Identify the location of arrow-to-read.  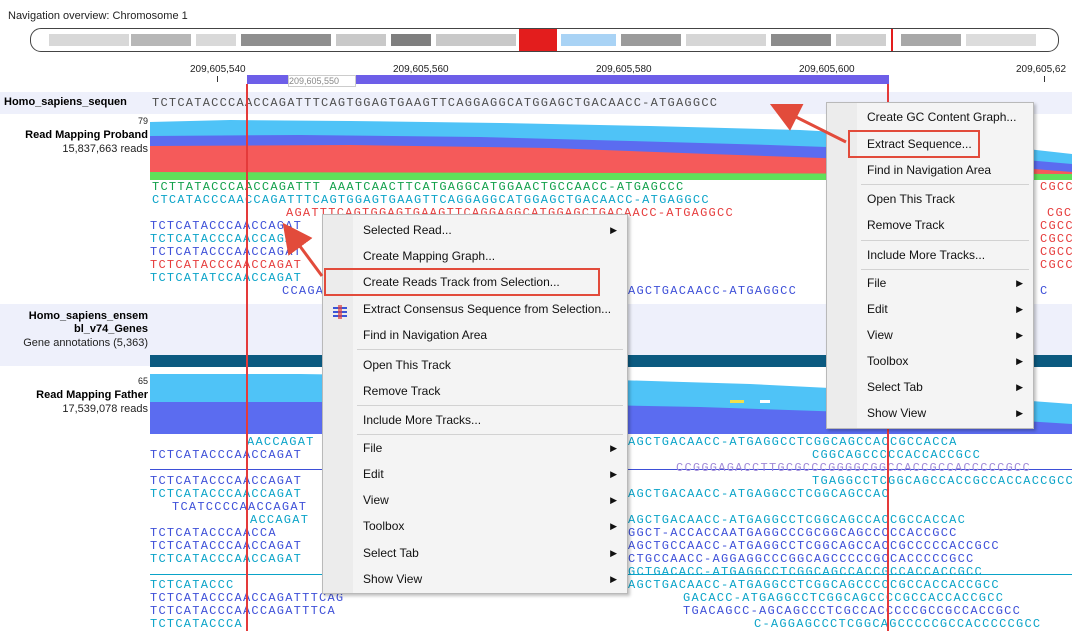
(303, 249).